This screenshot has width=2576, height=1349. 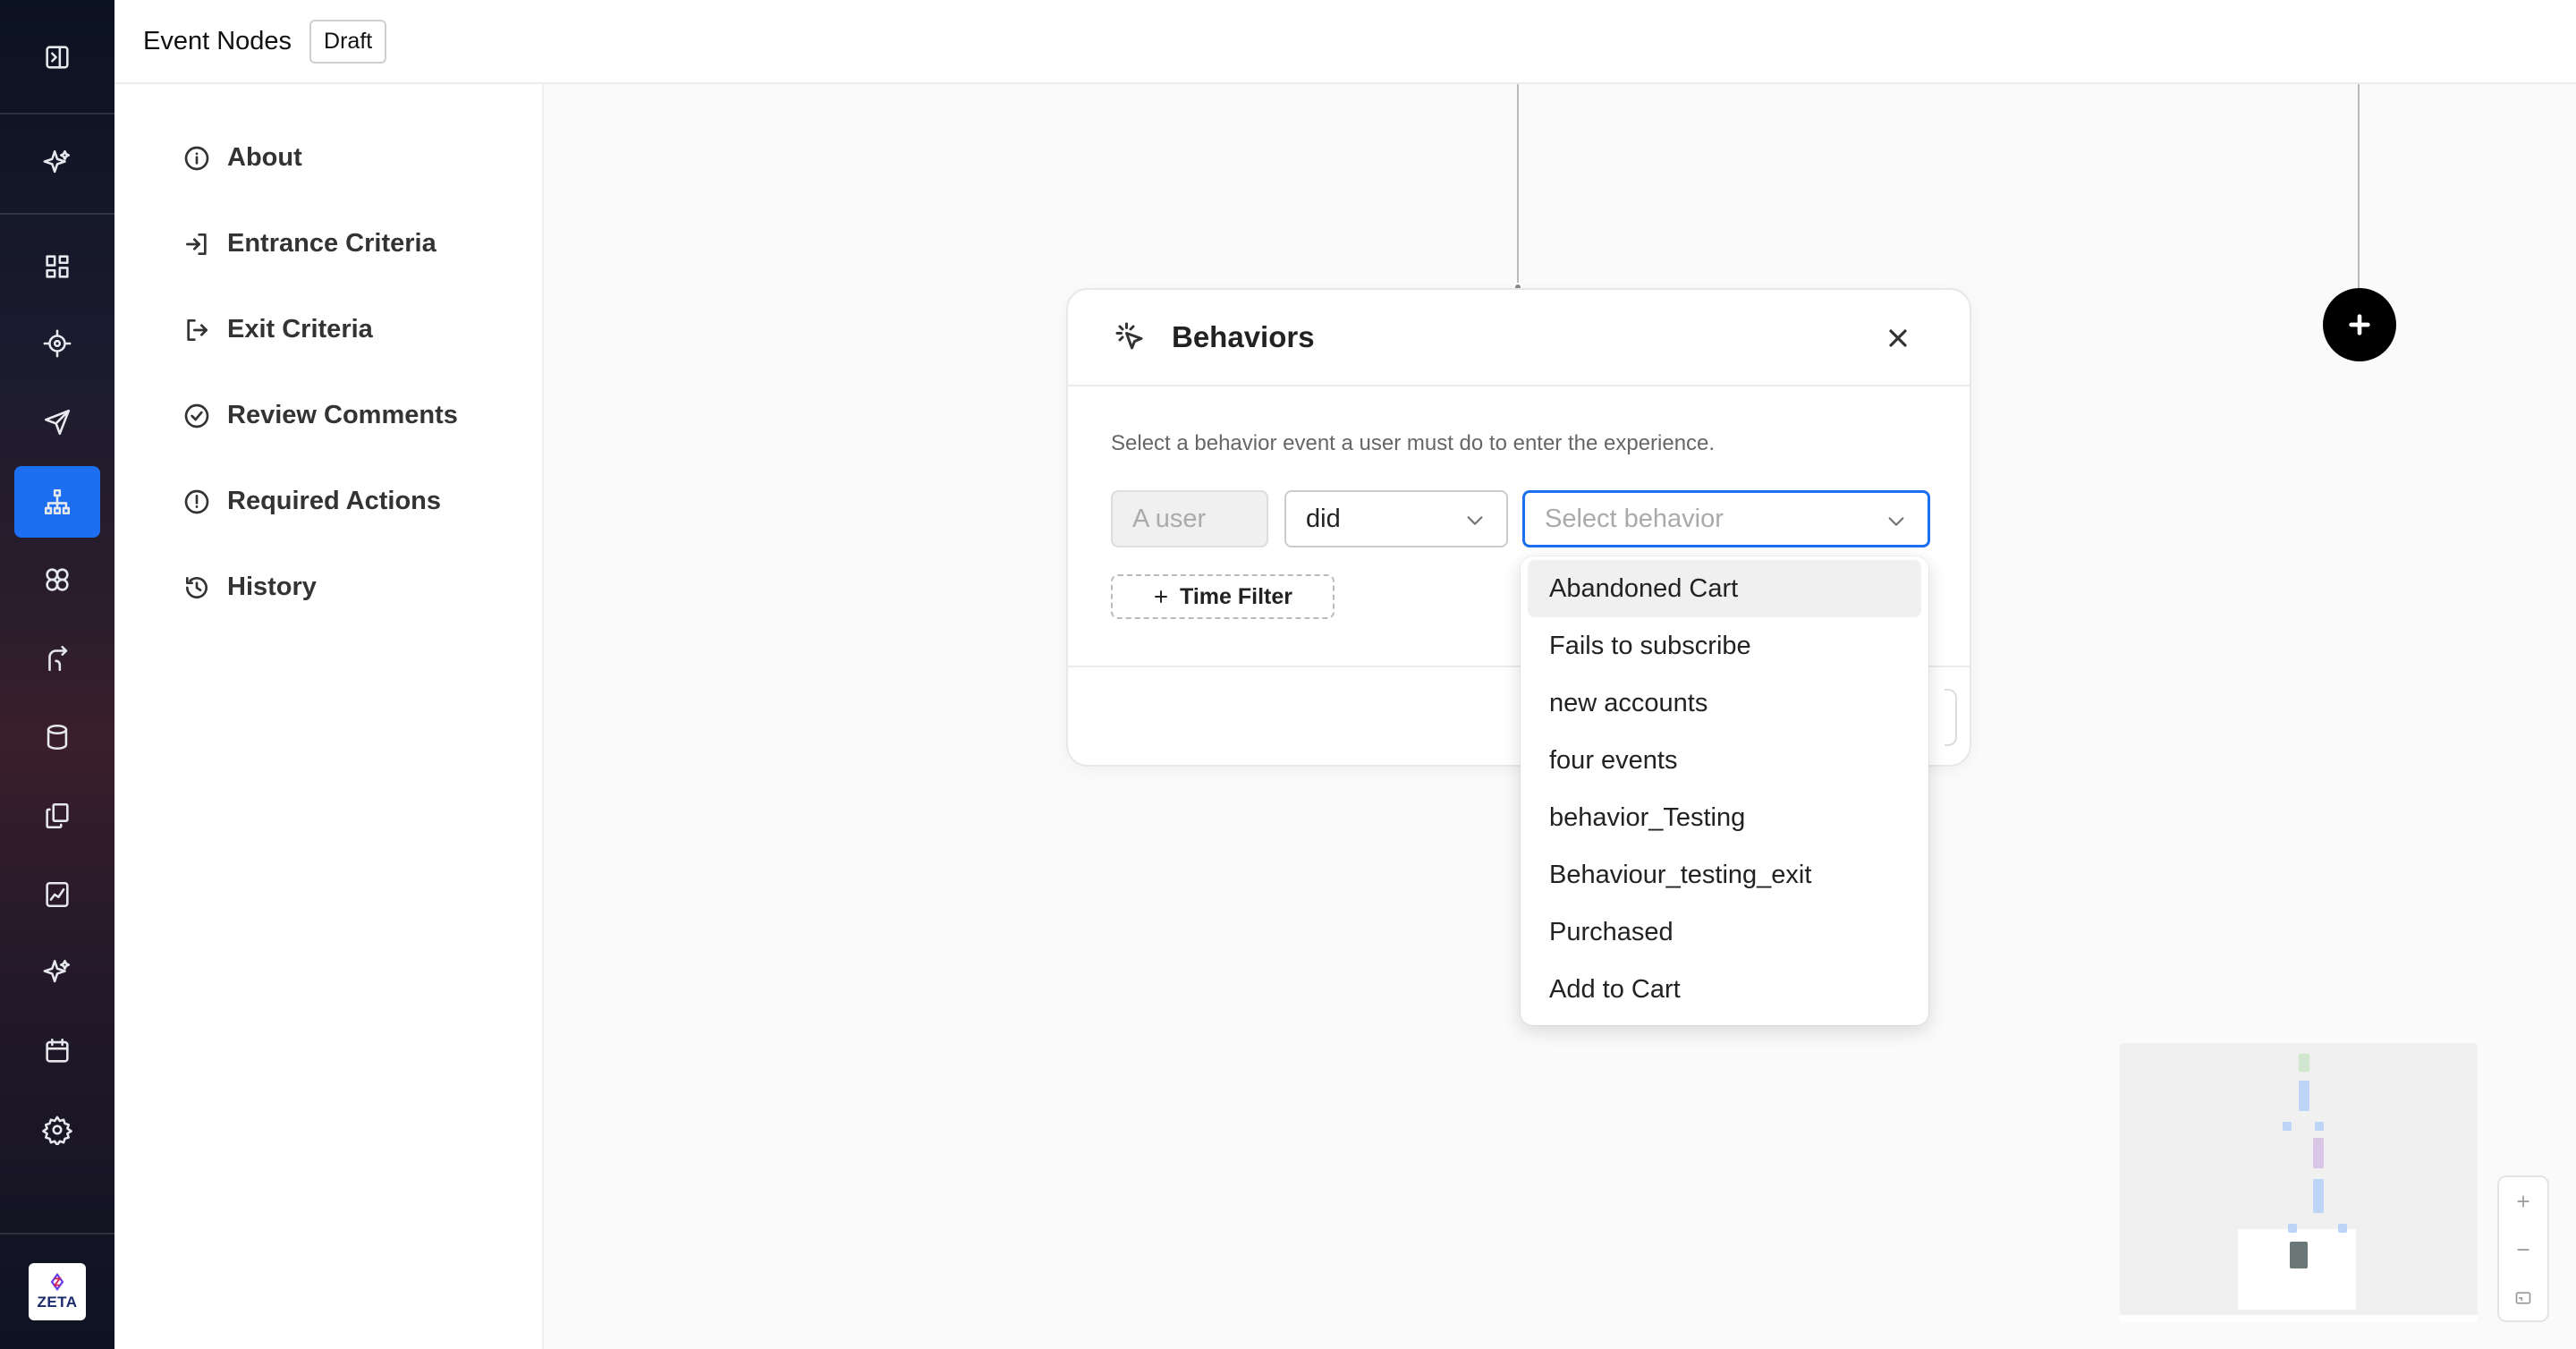 I want to click on logo-text: ZETA, so click(x=57, y=1302).